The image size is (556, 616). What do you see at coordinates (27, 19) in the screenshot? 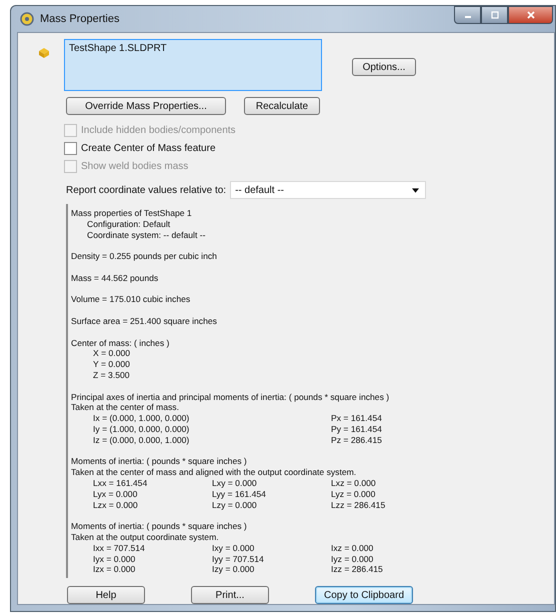
I see `app-icon` at bounding box center [27, 19].